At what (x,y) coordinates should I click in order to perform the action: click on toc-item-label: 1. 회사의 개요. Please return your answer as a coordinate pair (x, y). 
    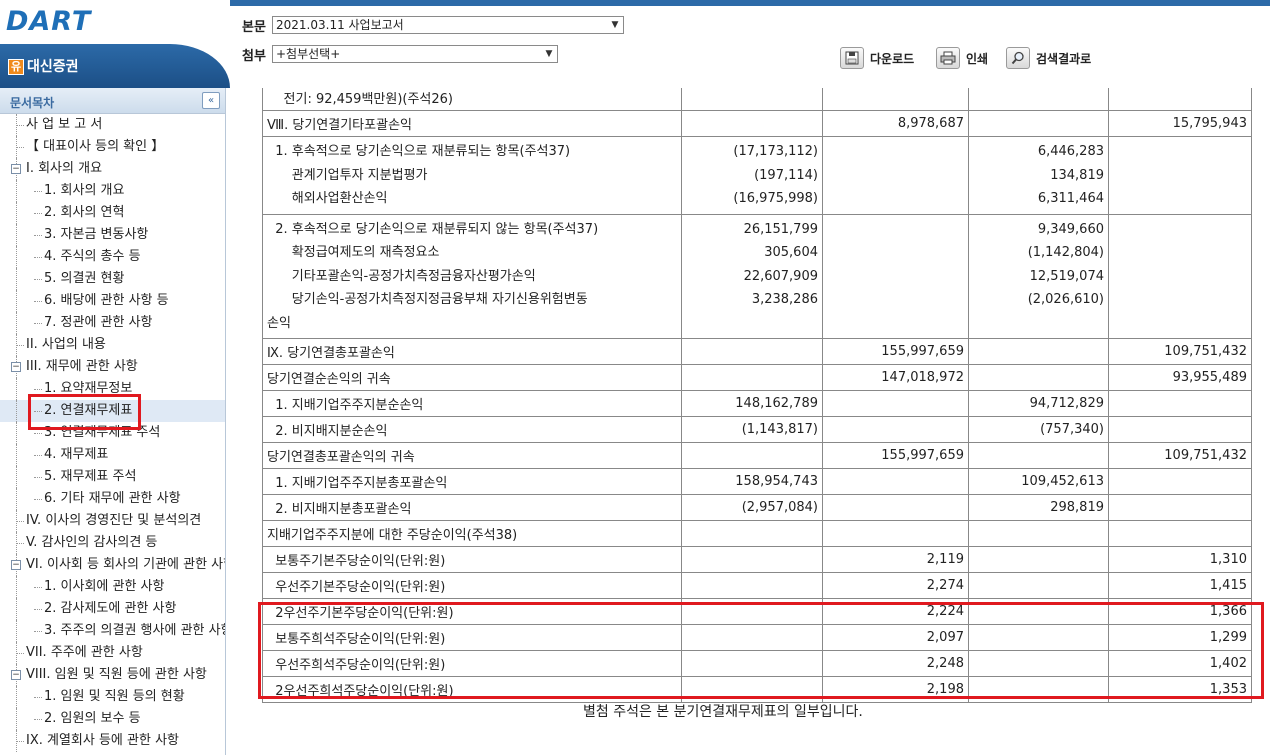
    Looking at the image, I should click on (84, 190).